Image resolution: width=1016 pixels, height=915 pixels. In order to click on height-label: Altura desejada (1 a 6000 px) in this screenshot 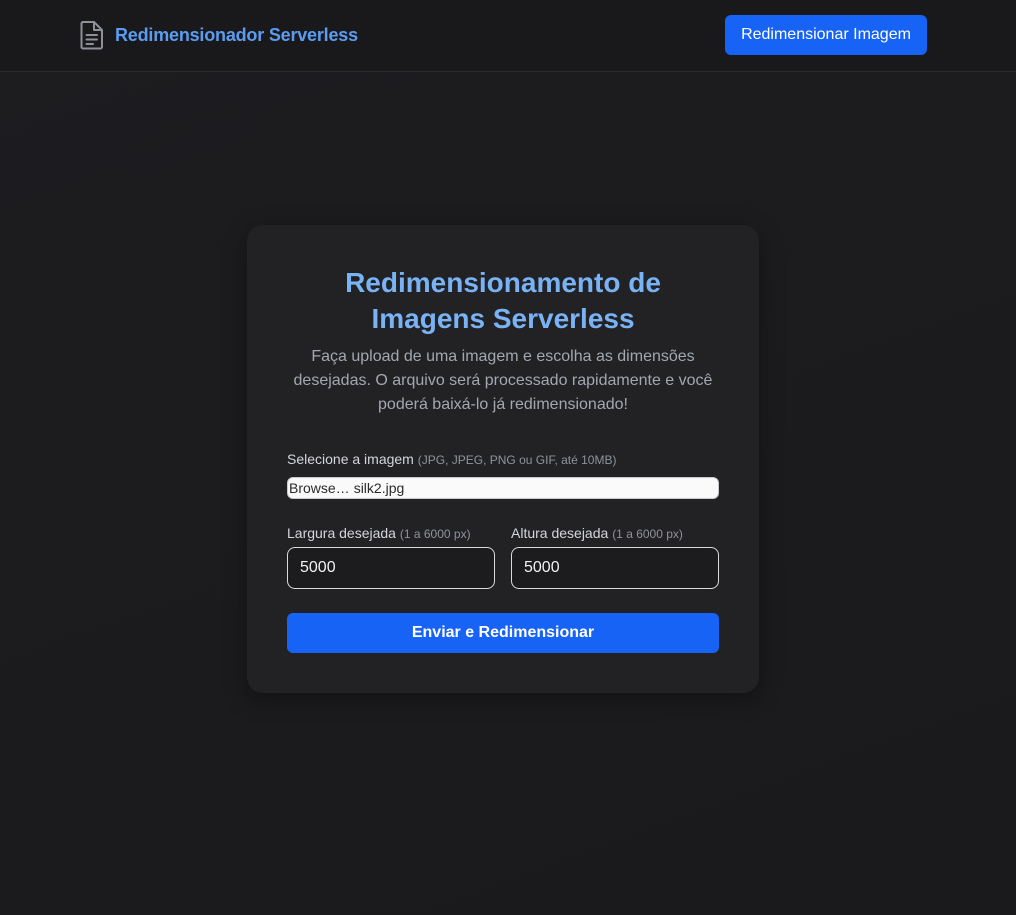, I will do `click(597, 533)`.